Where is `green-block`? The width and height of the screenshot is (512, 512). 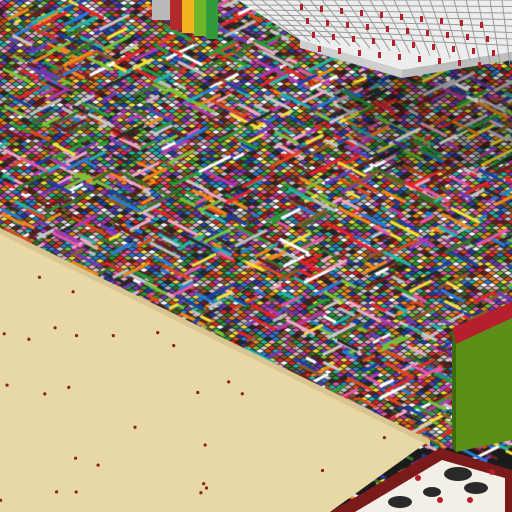 green-block is located at coordinates (482, 377).